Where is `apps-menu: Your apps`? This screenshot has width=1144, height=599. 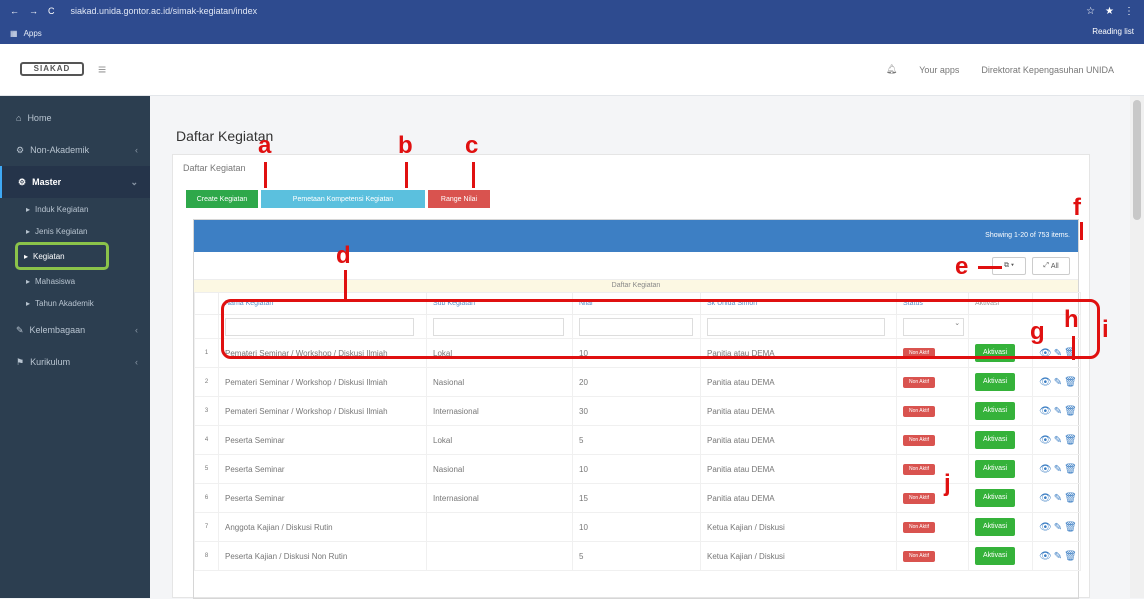
apps-menu: Your apps is located at coordinates (939, 70).